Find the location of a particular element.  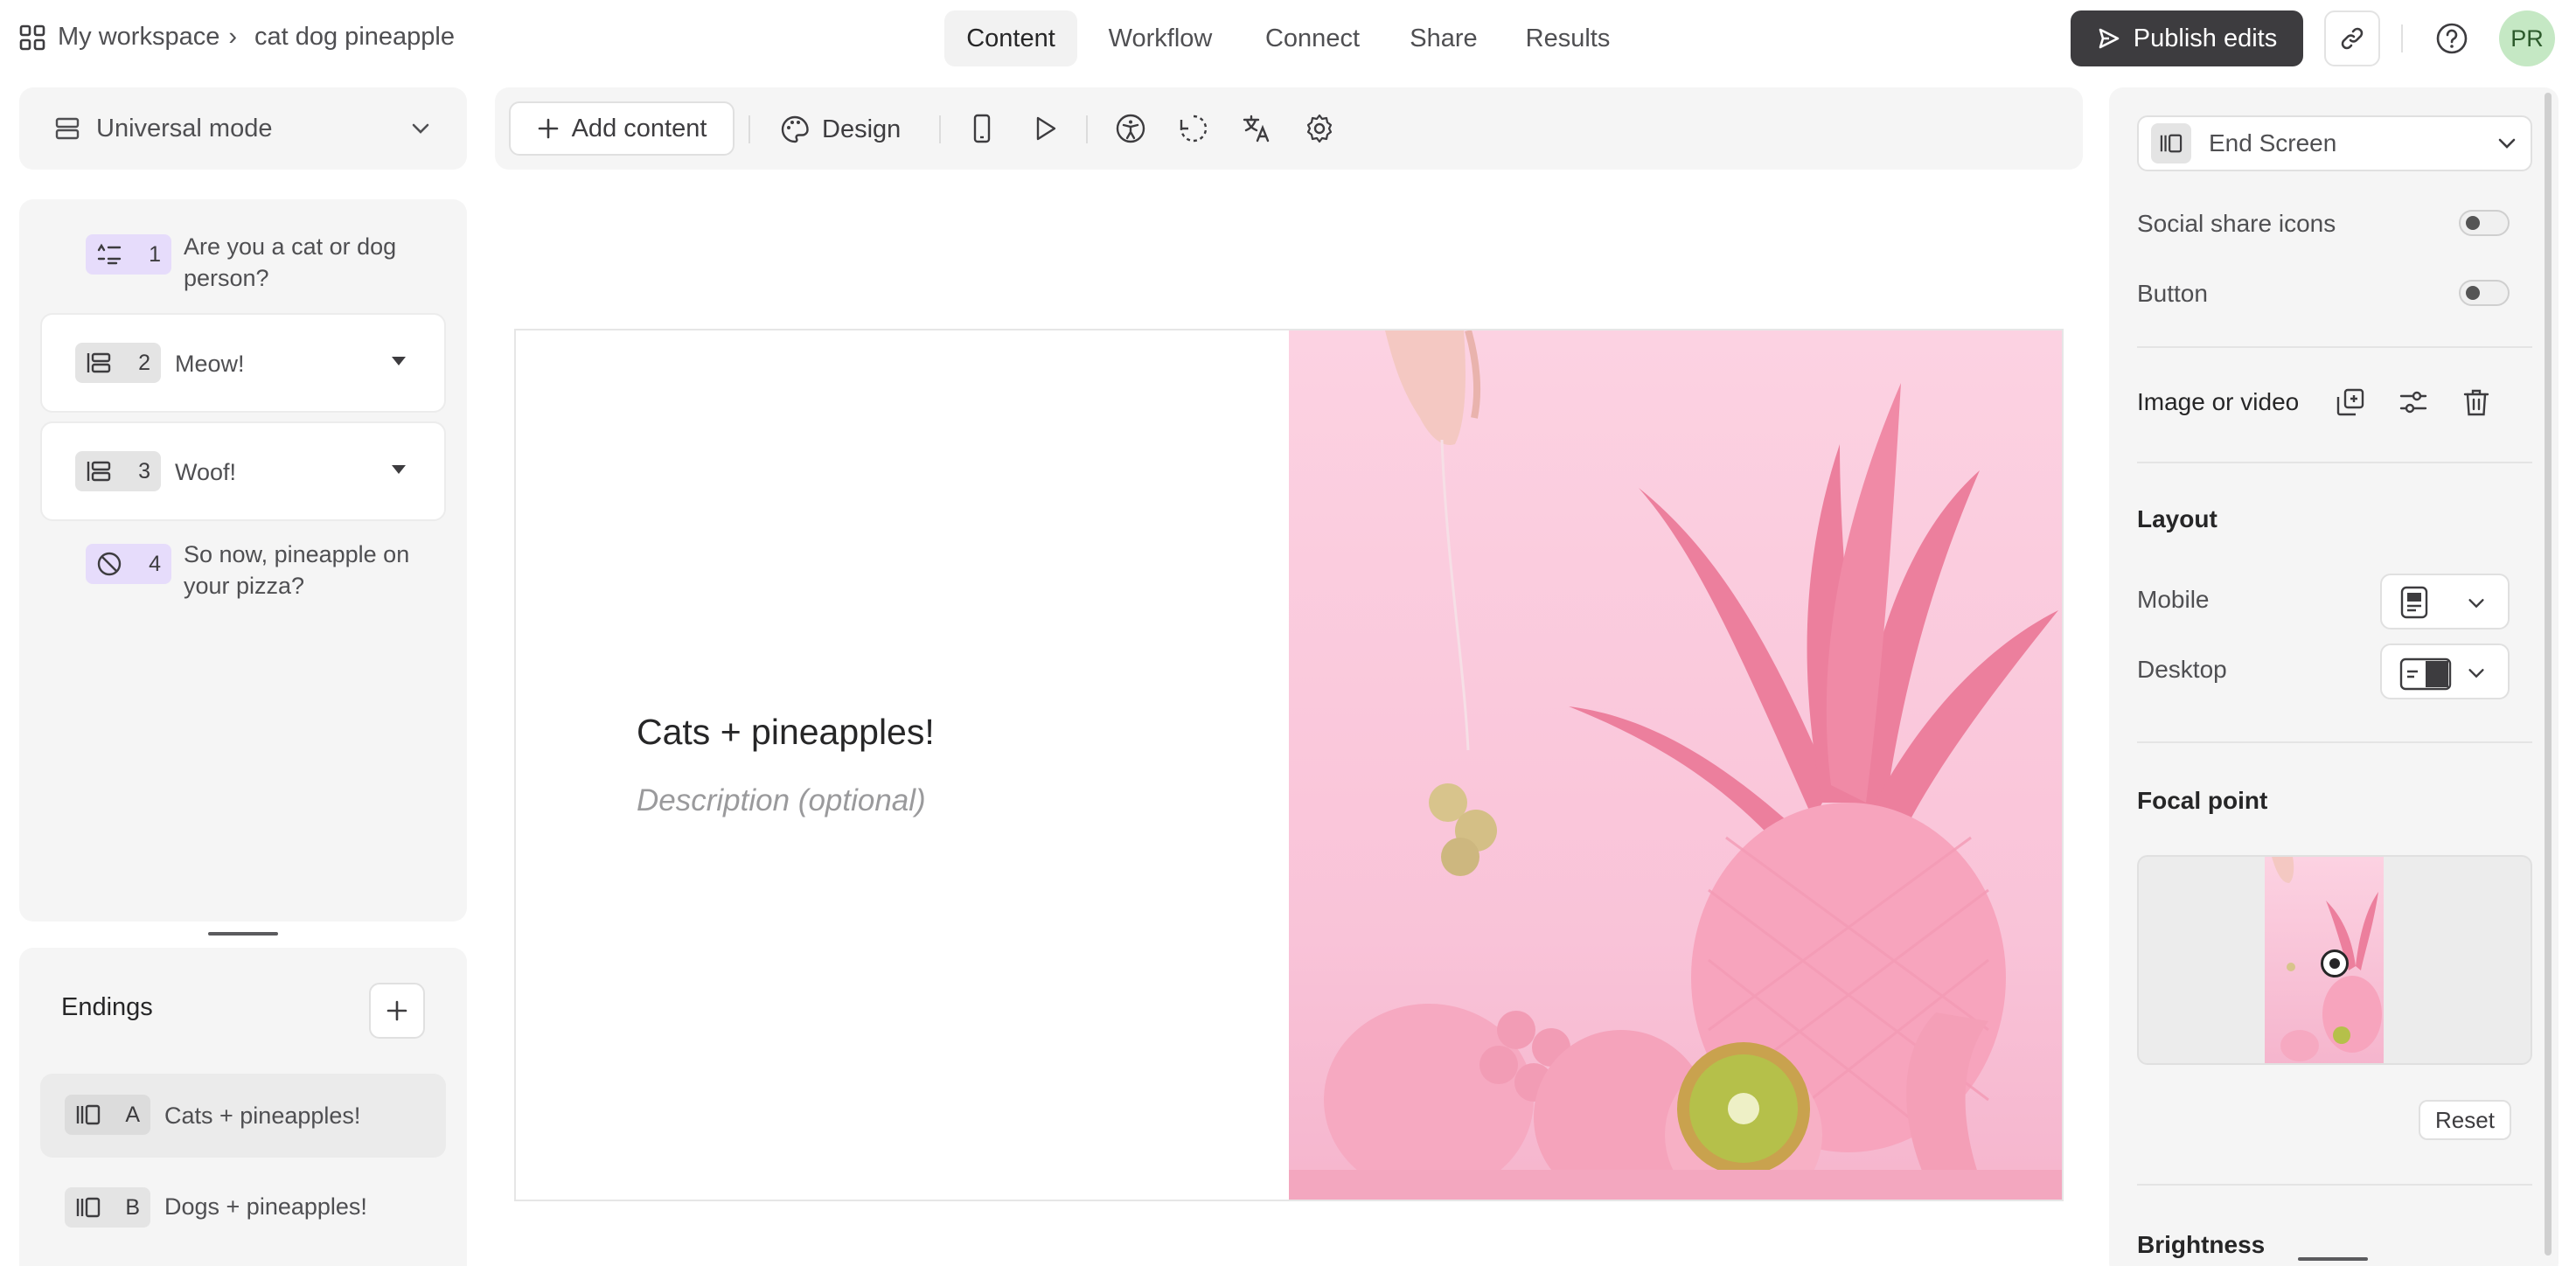

properties-scrollbar is located at coordinates (2548, 674).